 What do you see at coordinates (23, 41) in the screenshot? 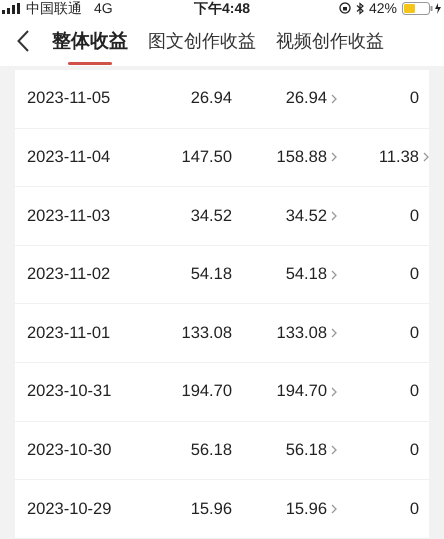
I see `back-icon` at bounding box center [23, 41].